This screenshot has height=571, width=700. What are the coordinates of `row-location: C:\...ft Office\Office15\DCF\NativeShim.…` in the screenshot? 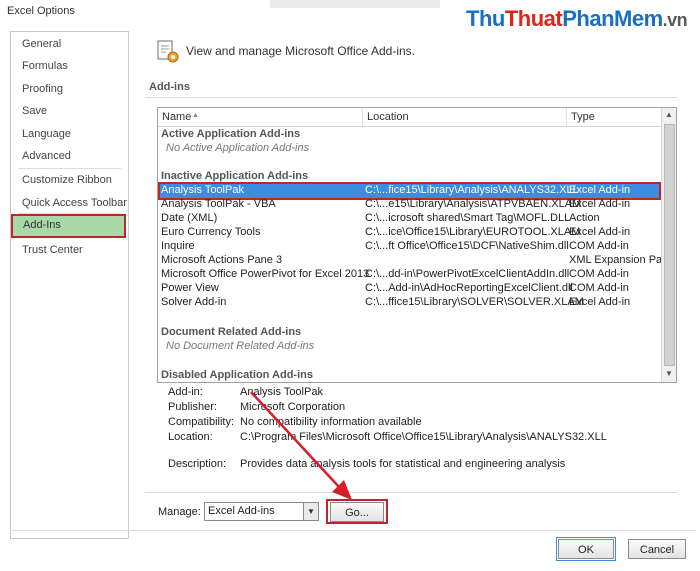 It's located at (467, 246).